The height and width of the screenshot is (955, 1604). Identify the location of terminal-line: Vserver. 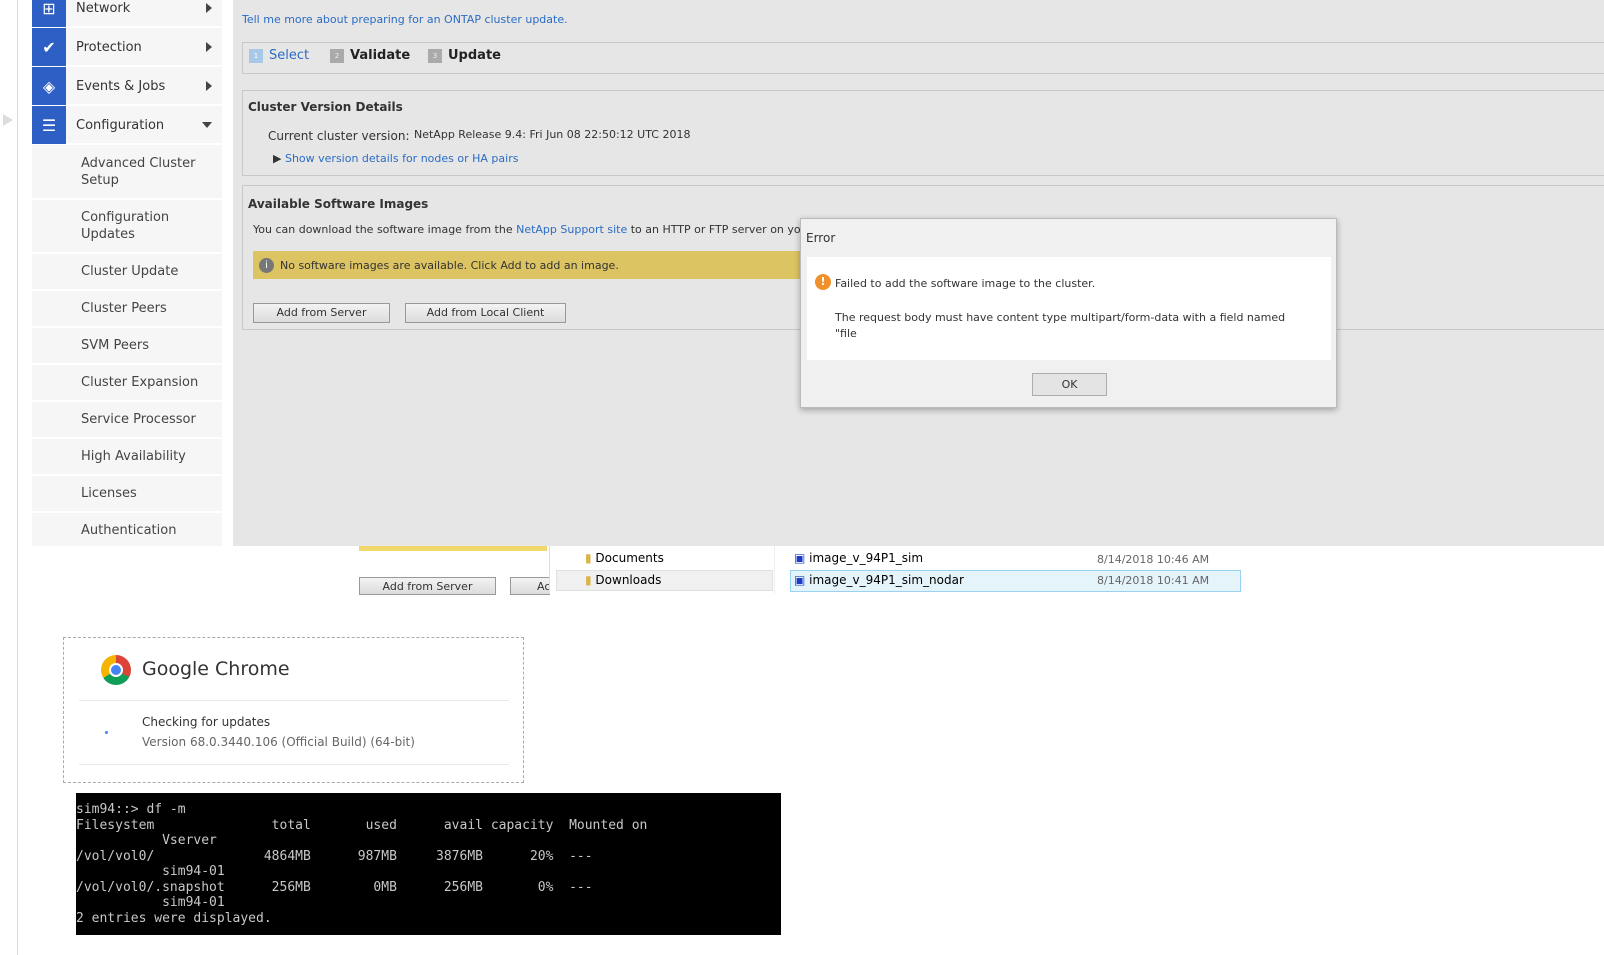
(146, 840).